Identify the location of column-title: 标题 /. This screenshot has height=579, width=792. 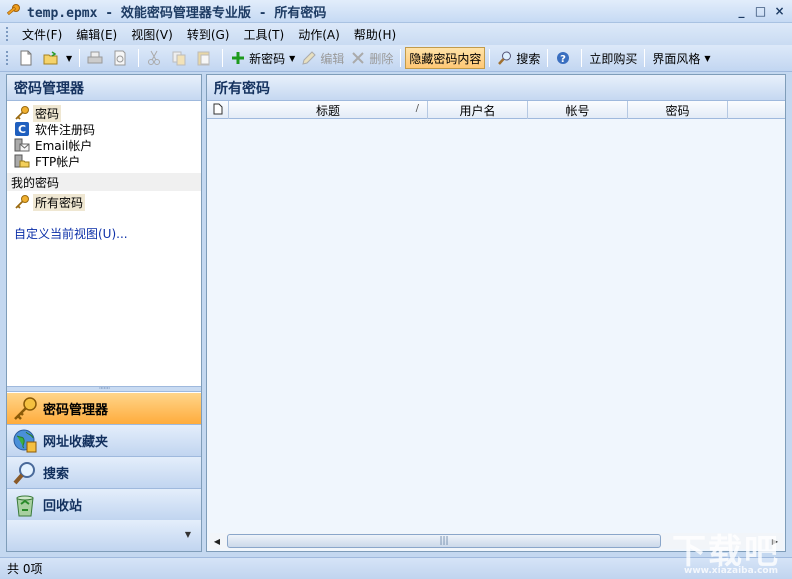
(328, 110).